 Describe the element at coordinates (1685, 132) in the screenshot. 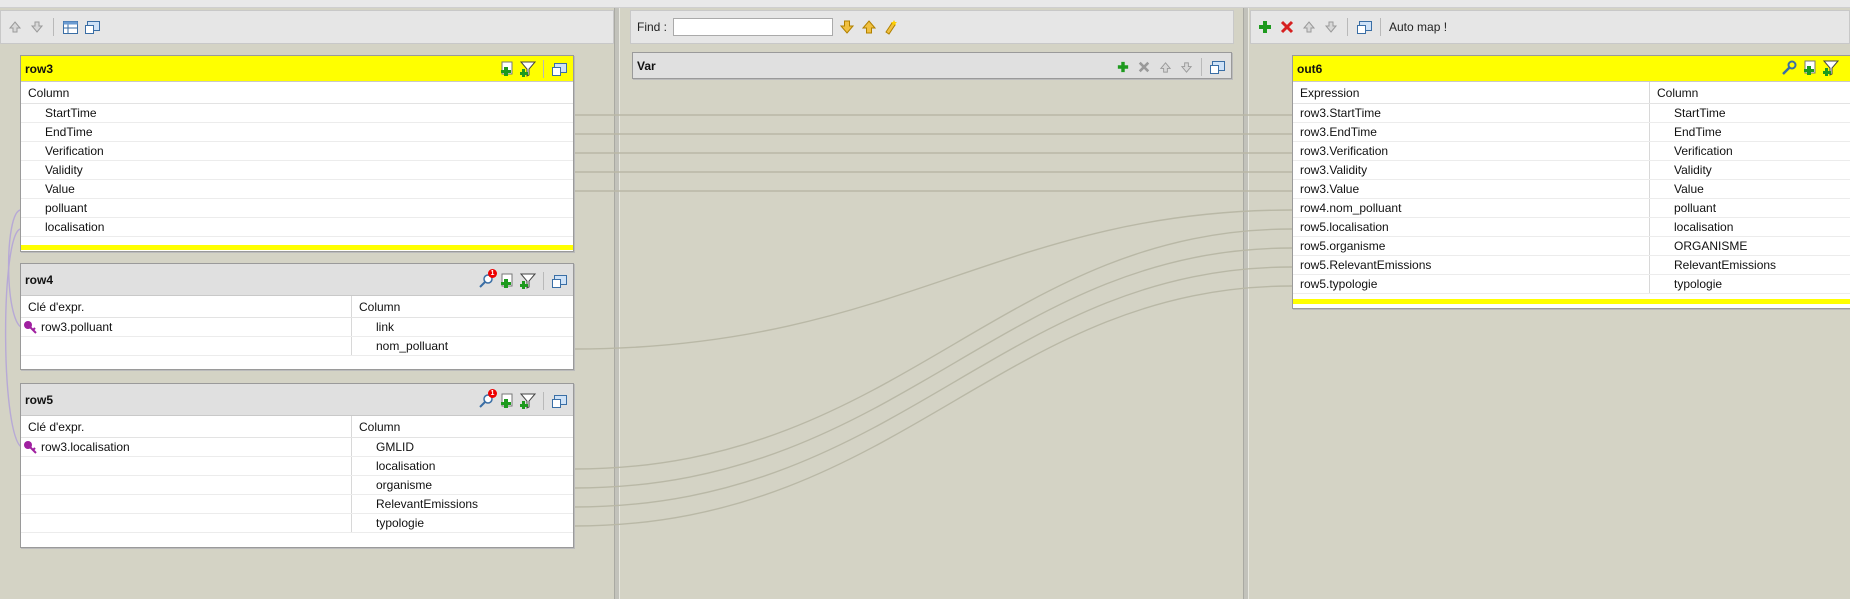

I see `column-name: EndTime` at that location.